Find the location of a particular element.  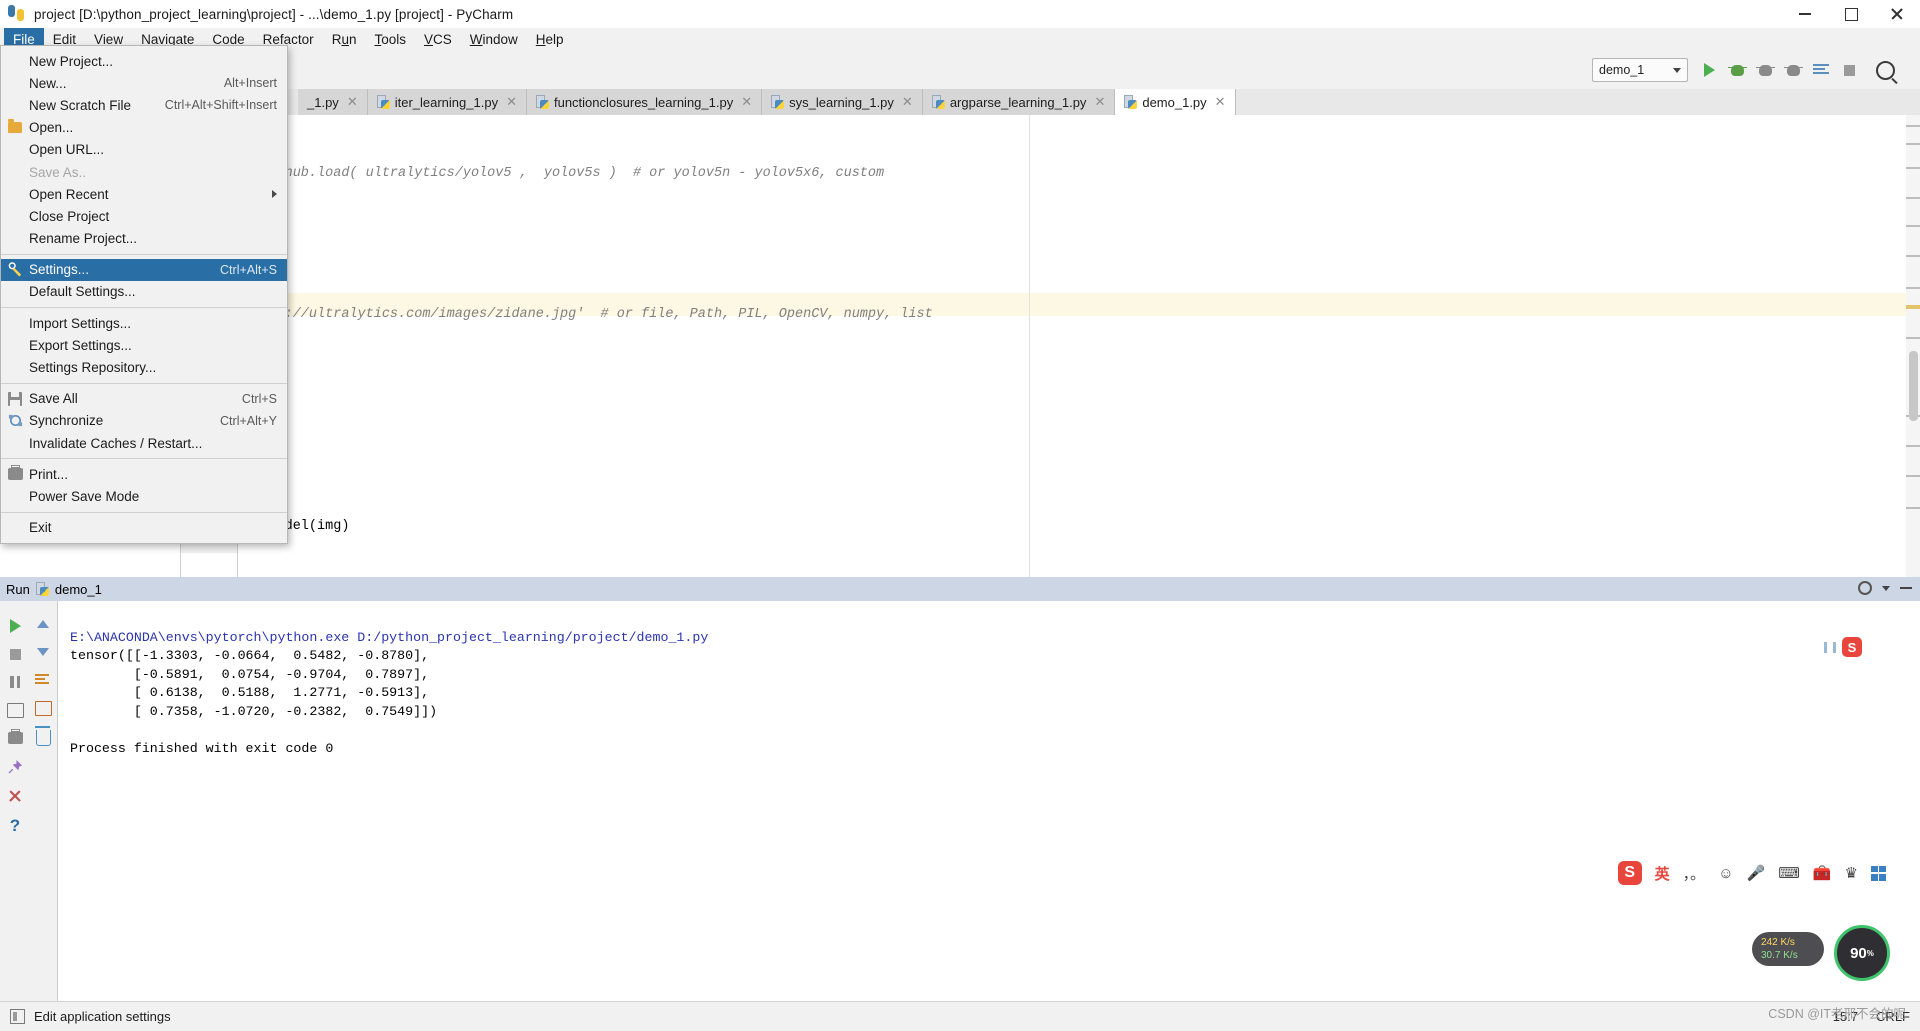

gear-icon is located at coordinates (1865, 588).